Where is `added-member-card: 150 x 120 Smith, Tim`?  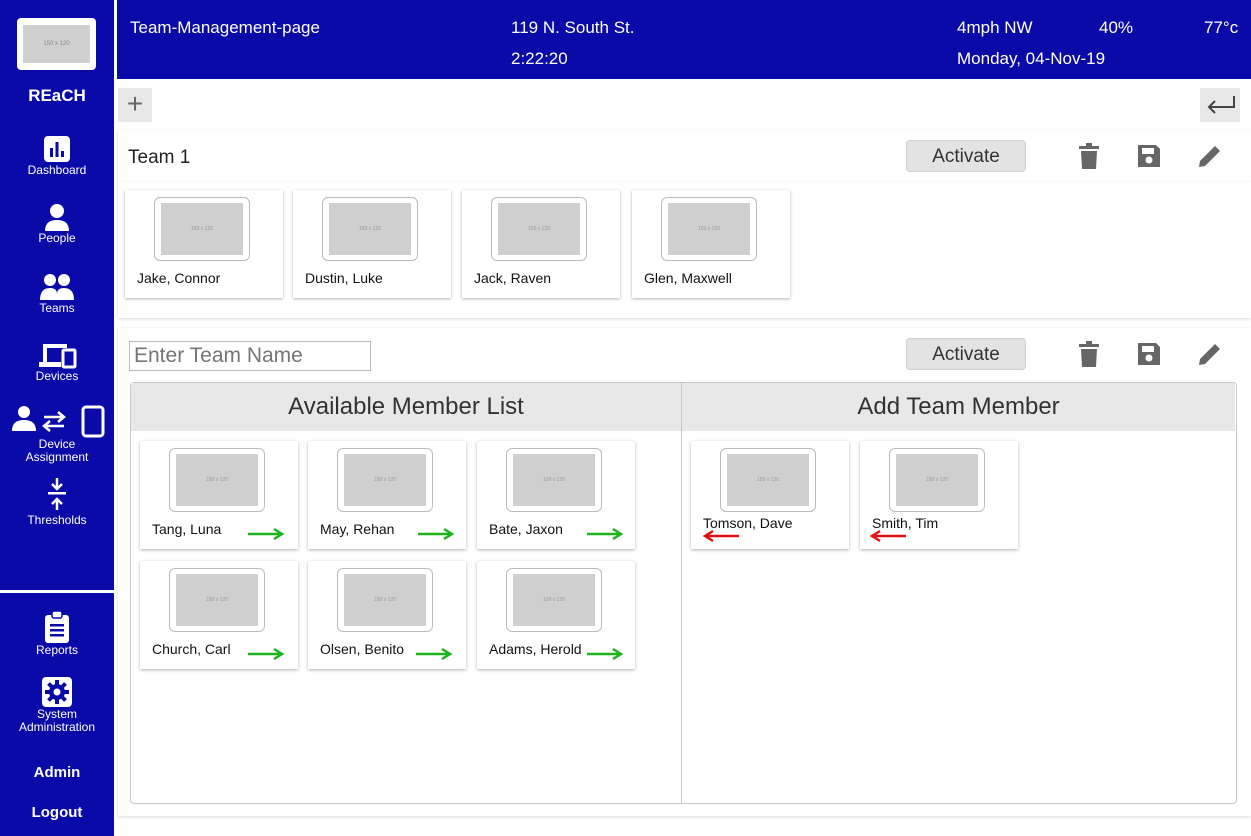 added-member-card: 150 x 120 Smith, Tim is located at coordinates (939, 495).